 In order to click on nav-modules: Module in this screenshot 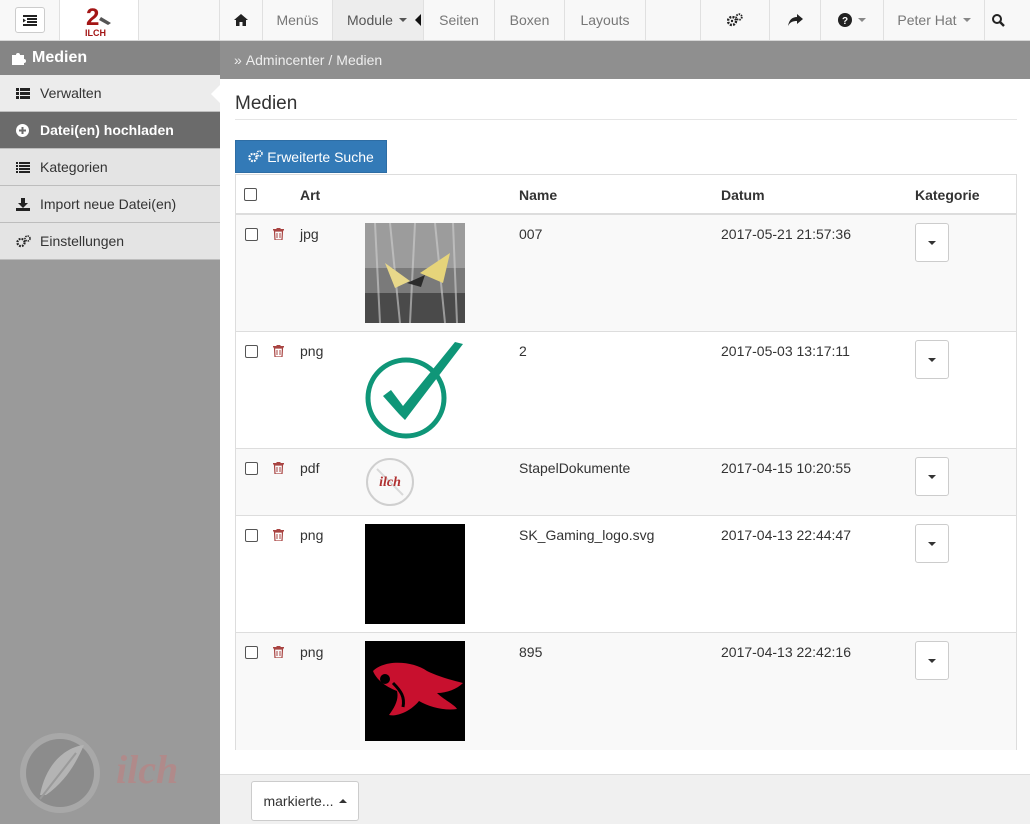, I will do `click(378, 20)`.